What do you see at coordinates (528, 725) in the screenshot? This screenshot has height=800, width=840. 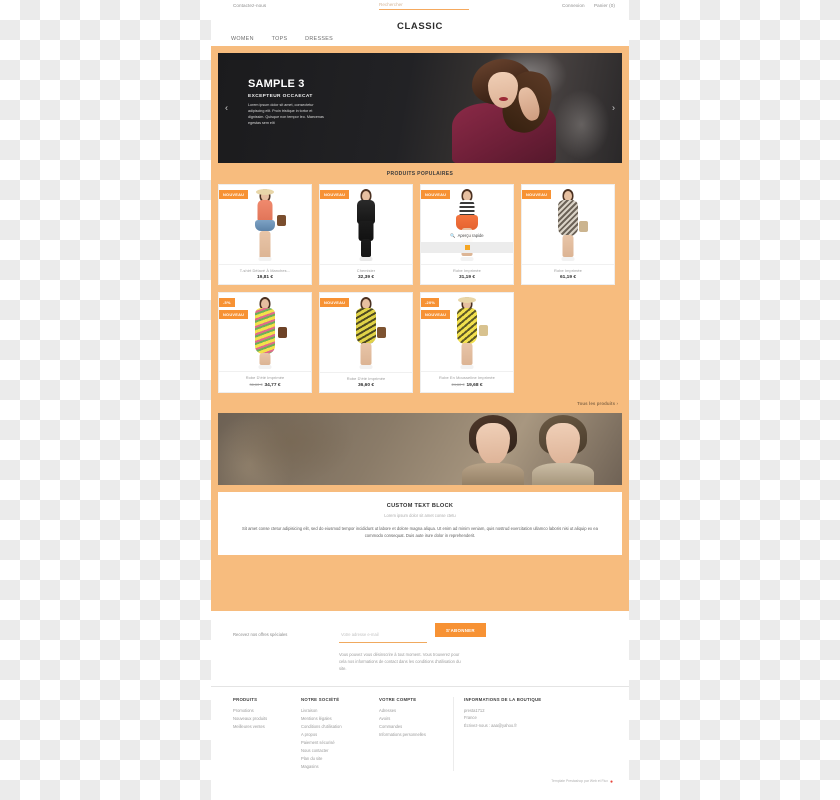 I see `store-email: Écrivez-nous : aaa@yahoo.fr` at bounding box center [528, 725].